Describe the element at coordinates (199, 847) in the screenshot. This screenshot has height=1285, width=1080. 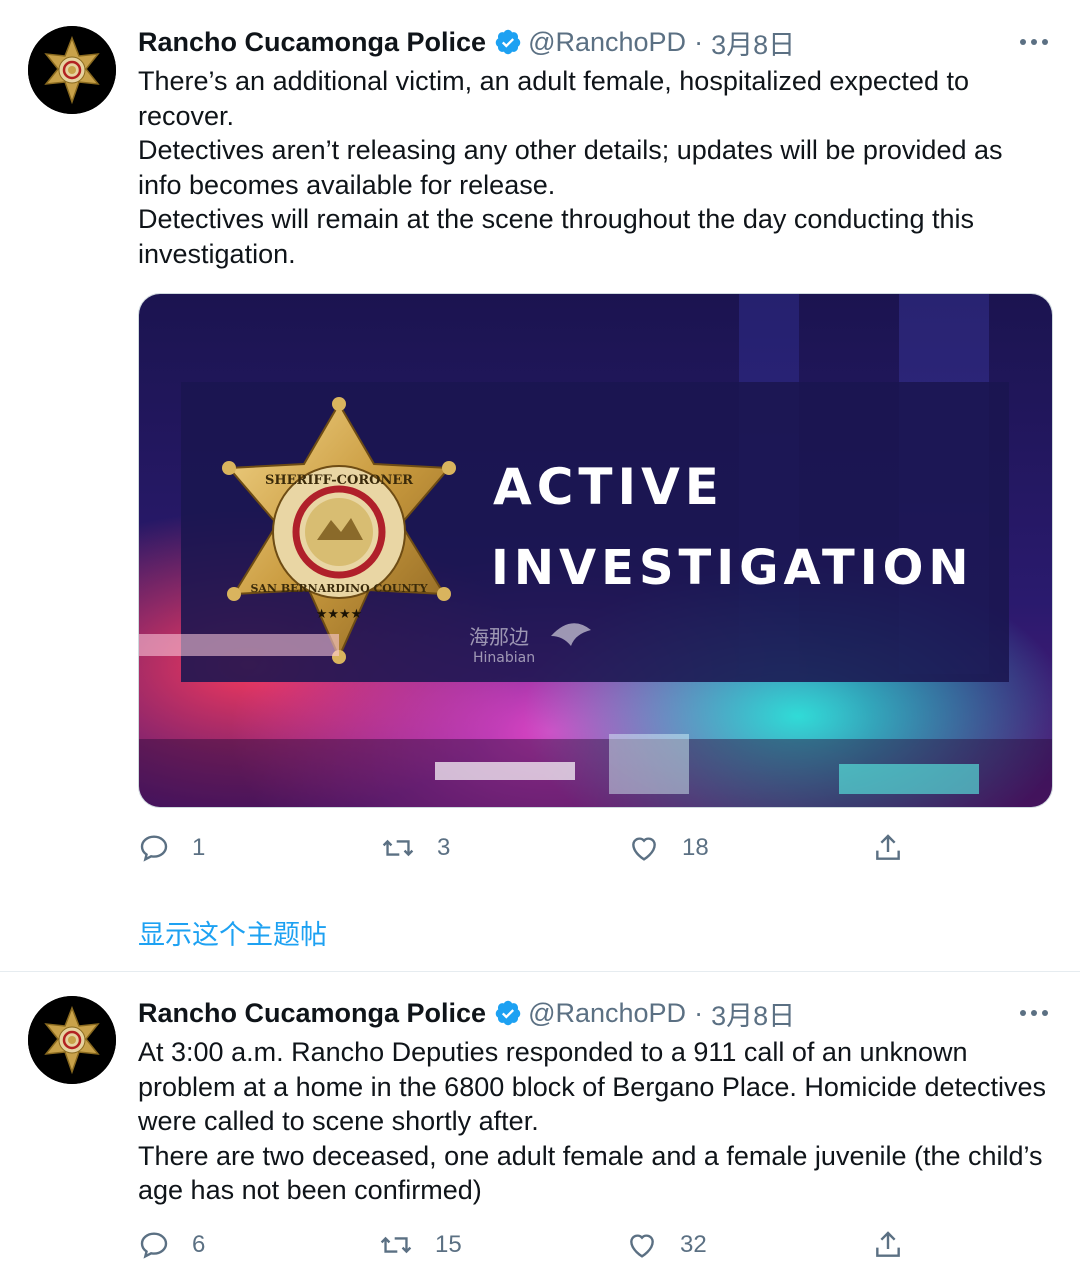
I see `reply-count: 1` at that location.